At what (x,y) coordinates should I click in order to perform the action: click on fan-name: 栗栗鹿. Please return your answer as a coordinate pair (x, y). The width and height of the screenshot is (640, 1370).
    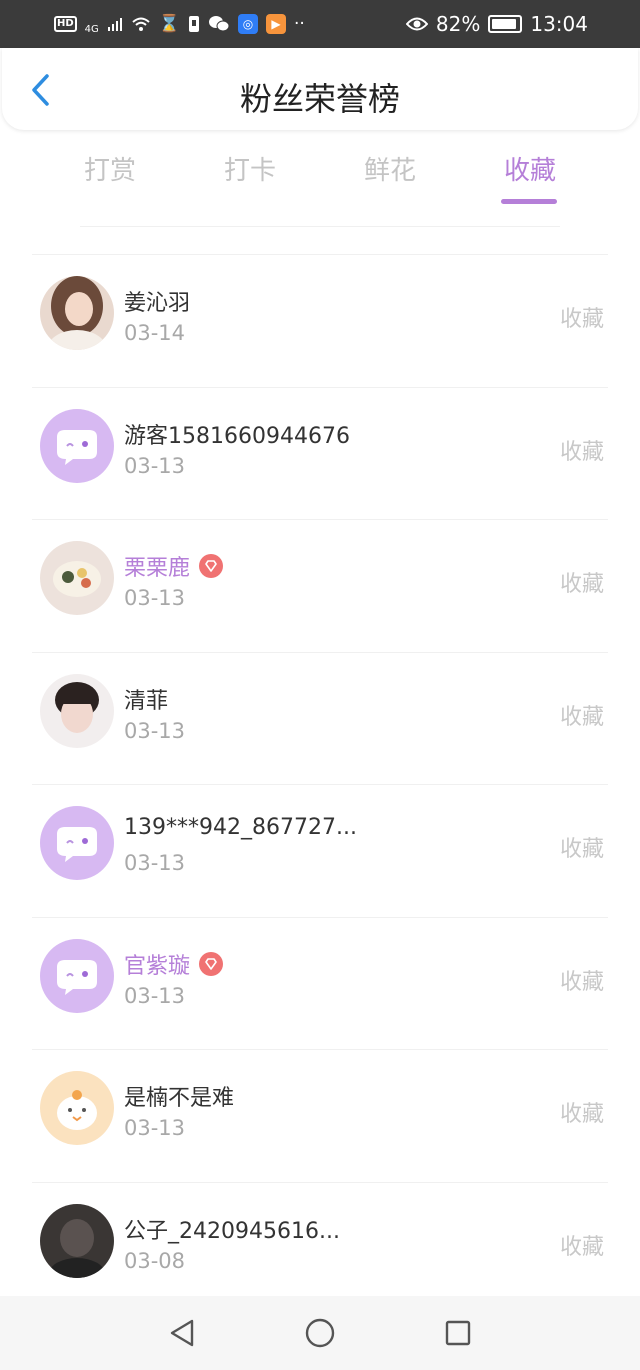
    Looking at the image, I should click on (157, 568).